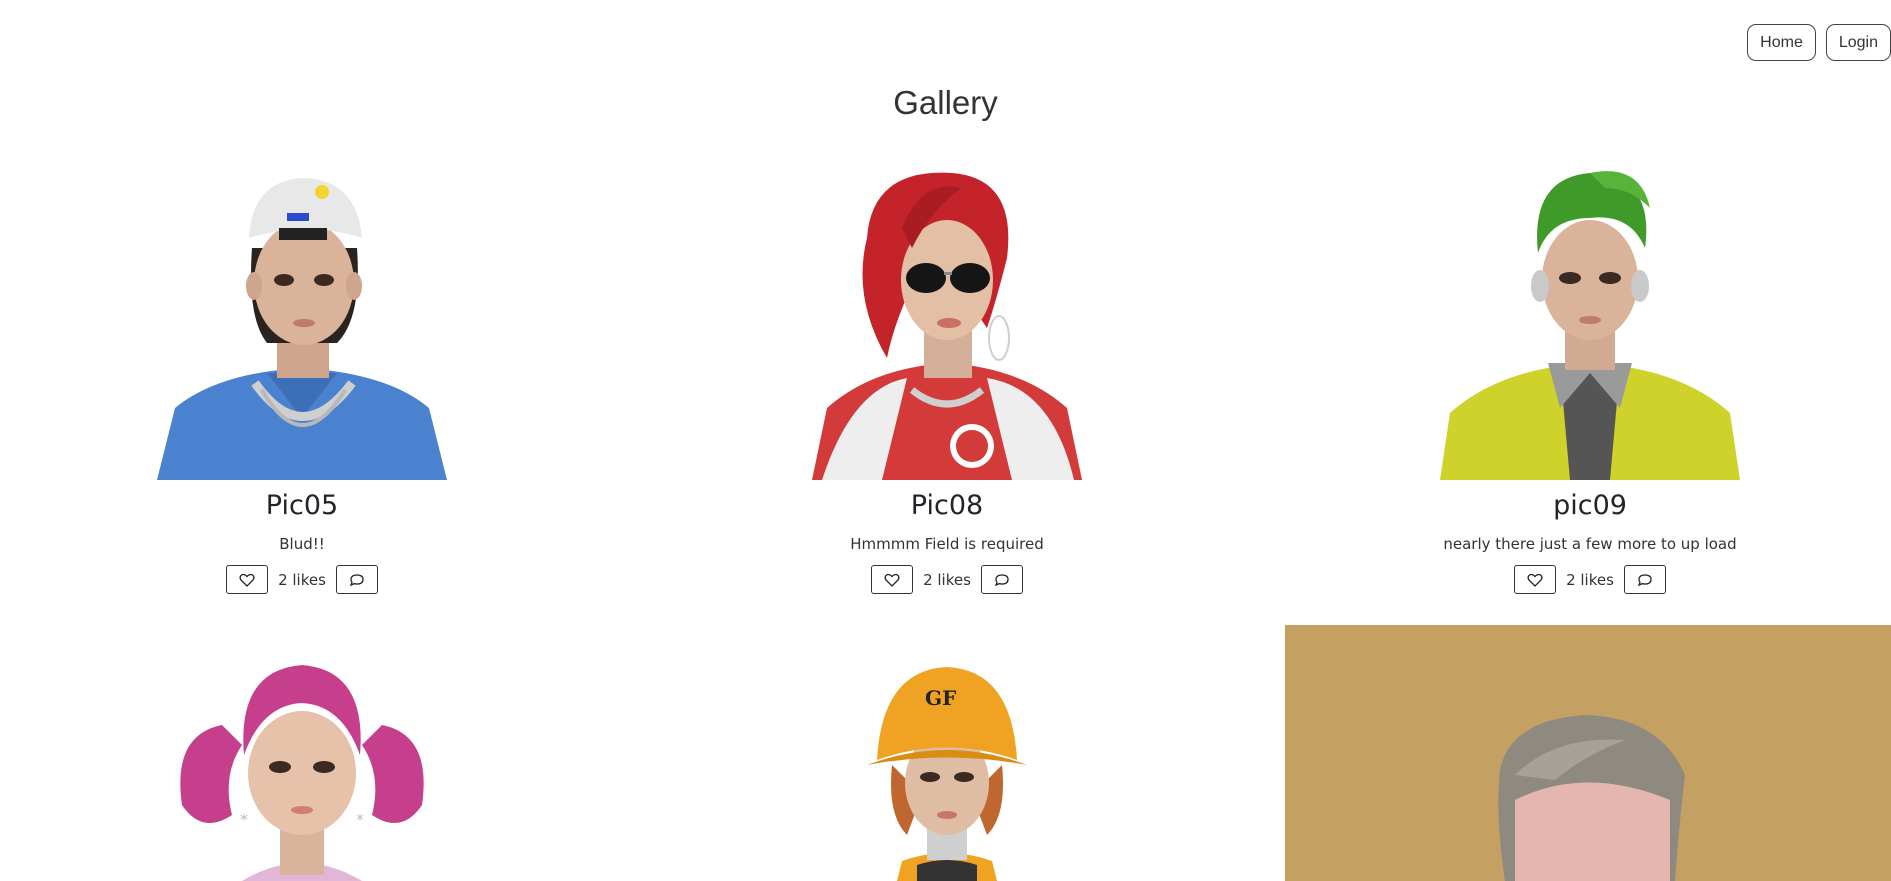  Describe the element at coordinates (1590, 505) in the screenshot. I see `card-title: pic09` at that location.